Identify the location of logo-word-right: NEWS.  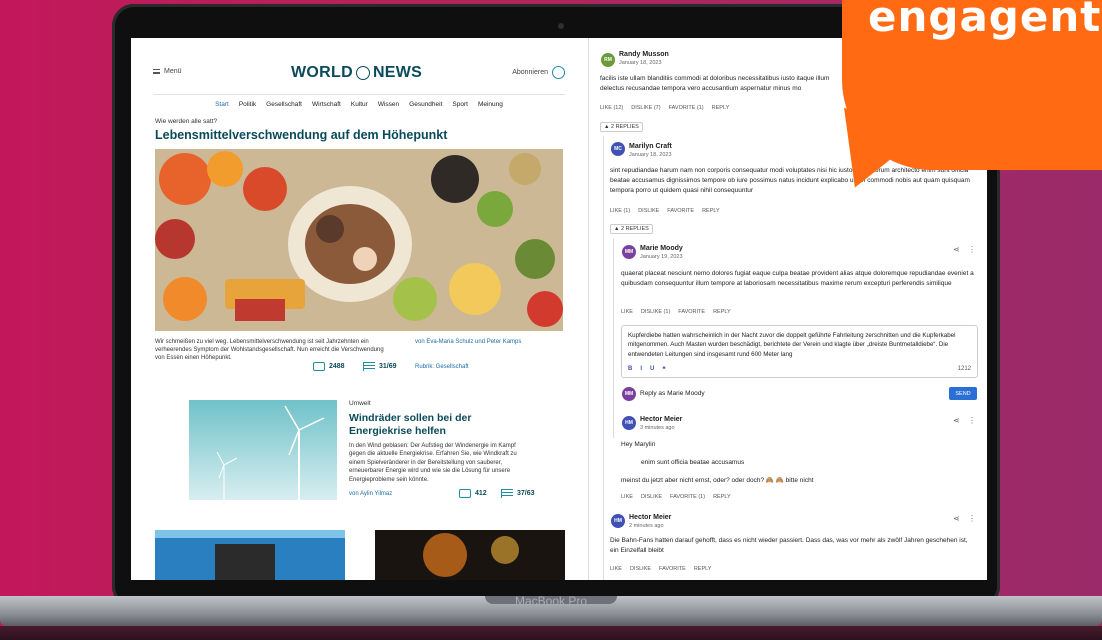
(397, 72).